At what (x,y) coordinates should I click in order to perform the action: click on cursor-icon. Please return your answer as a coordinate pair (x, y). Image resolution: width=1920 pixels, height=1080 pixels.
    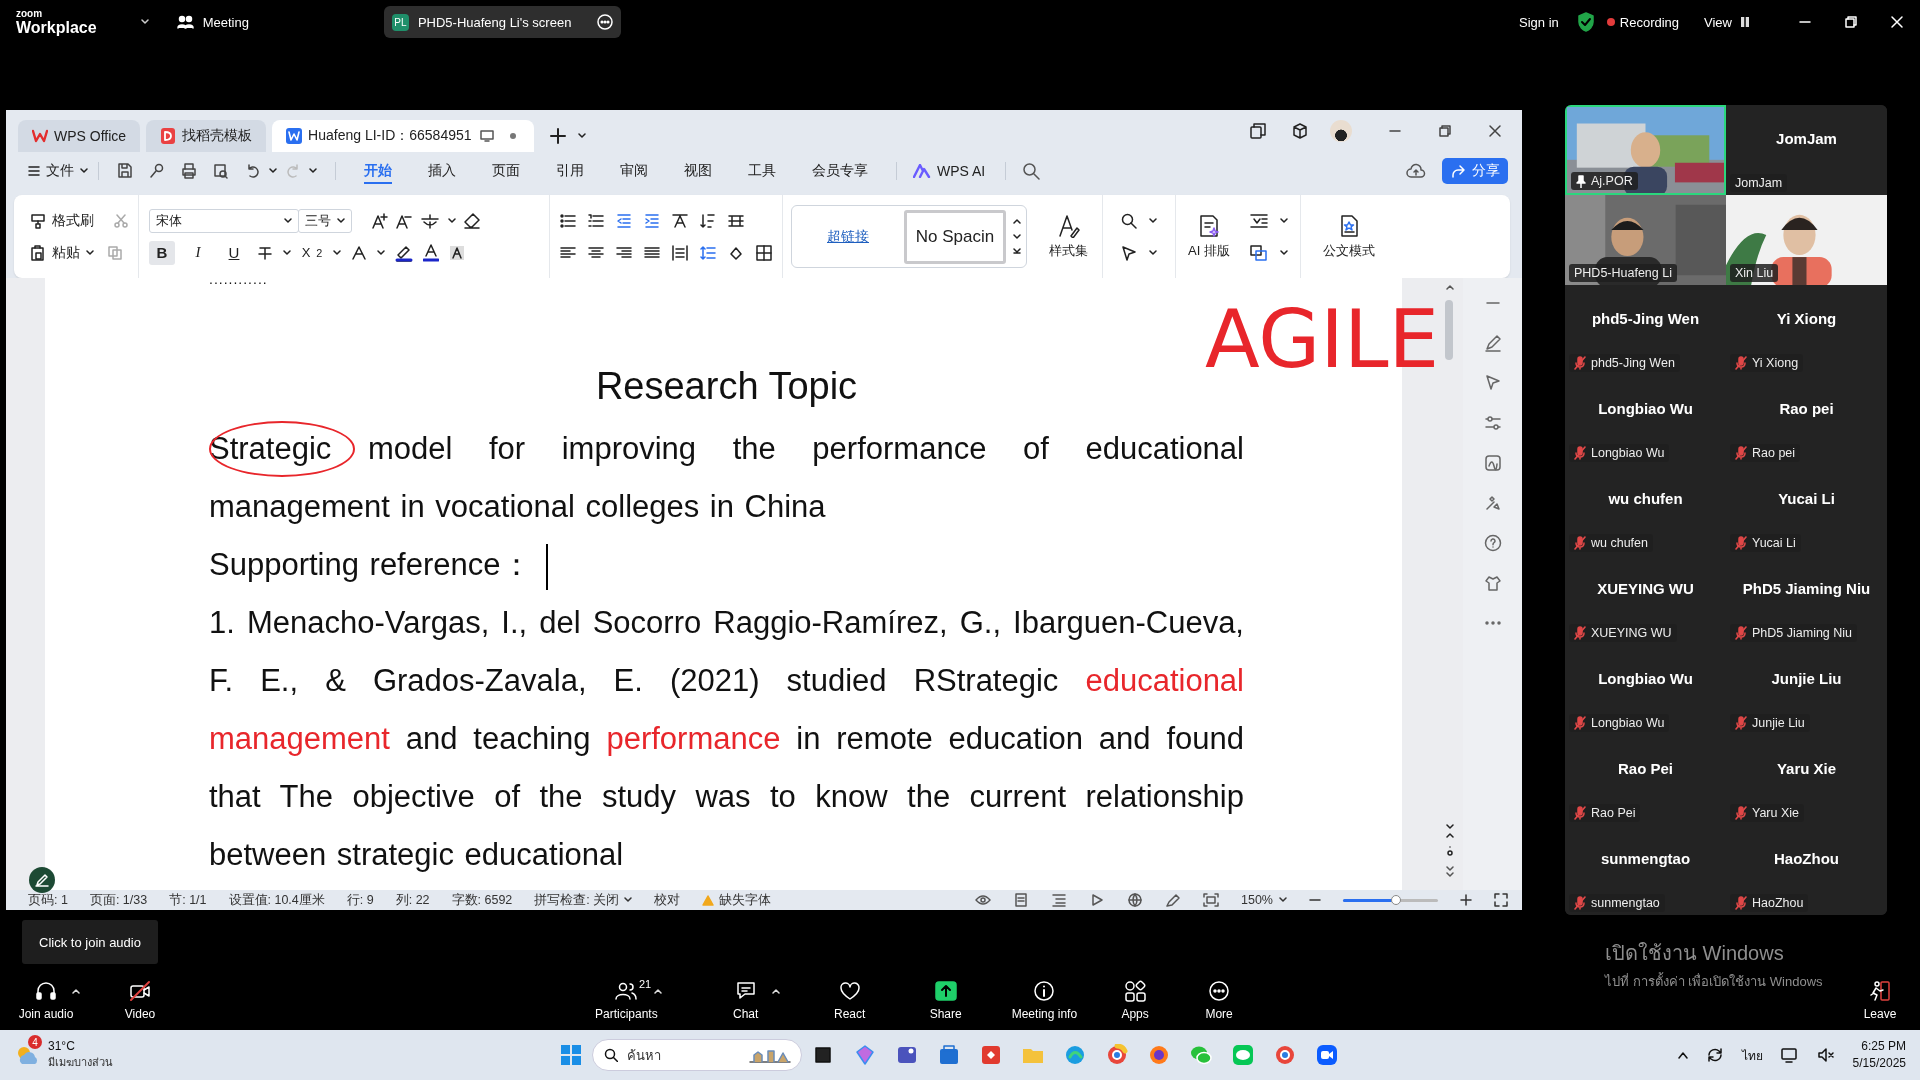
    Looking at the image, I should click on (1492, 383).